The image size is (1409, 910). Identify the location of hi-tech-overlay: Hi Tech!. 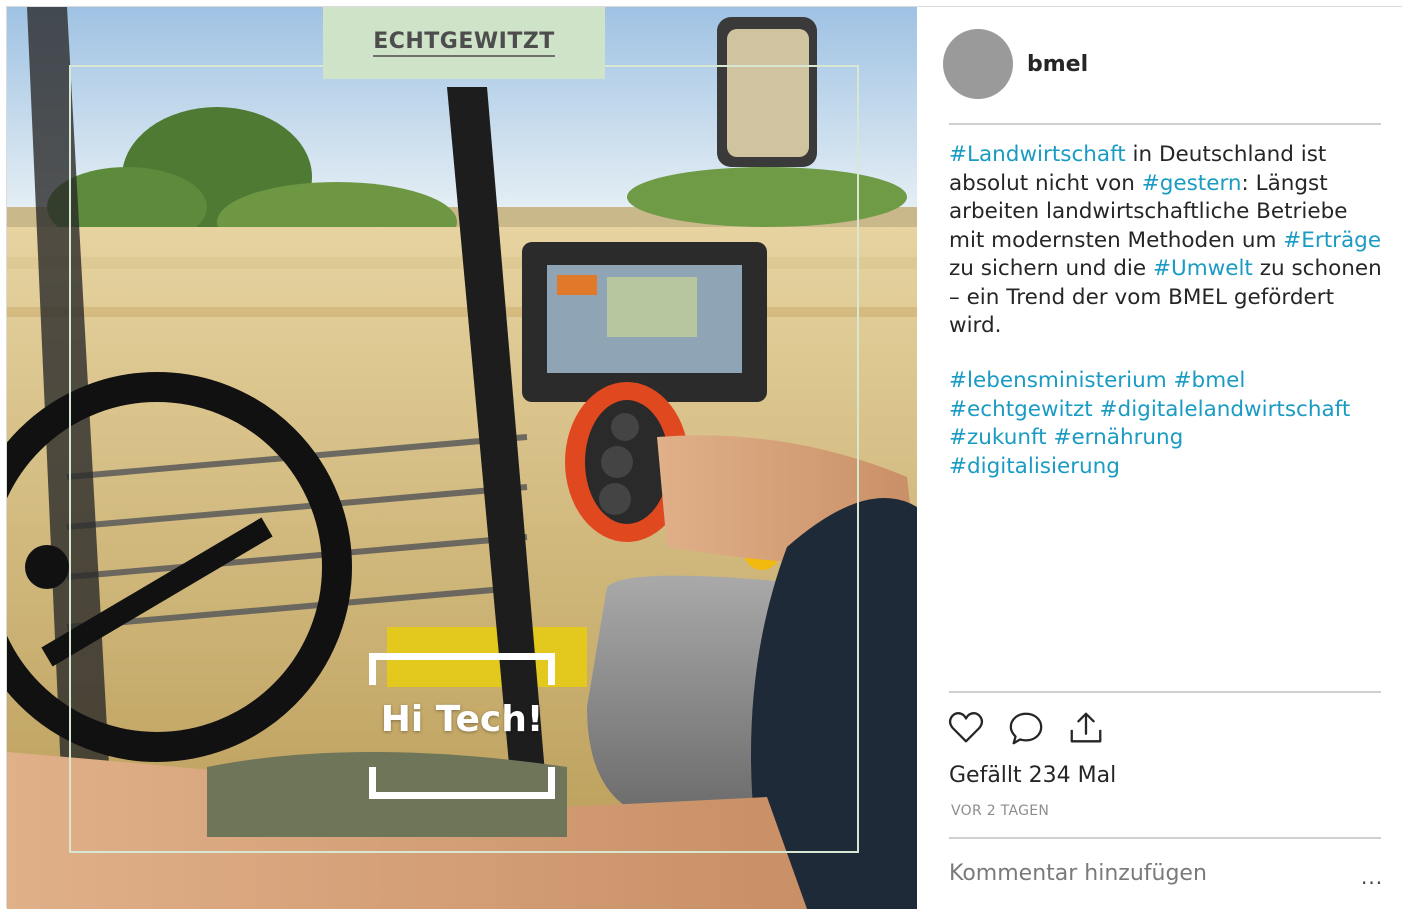
(462, 726).